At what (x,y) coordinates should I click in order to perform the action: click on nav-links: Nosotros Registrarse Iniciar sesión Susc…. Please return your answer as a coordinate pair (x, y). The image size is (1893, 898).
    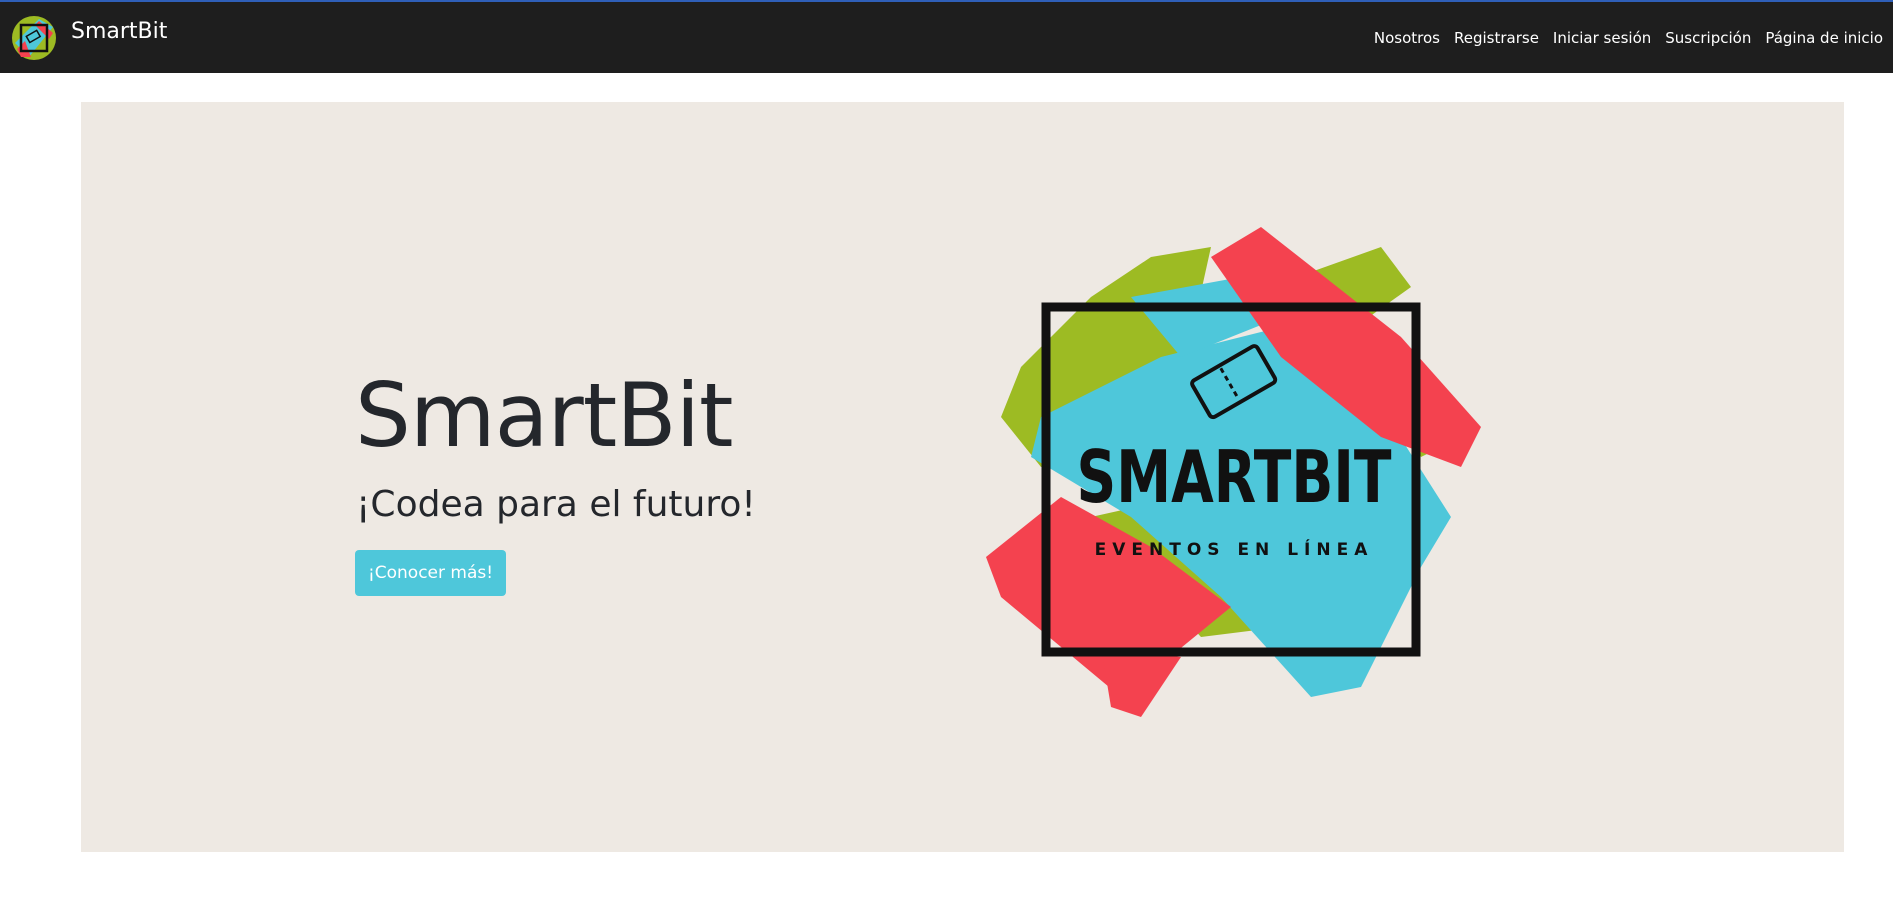
    Looking at the image, I should click on (1628, 38).